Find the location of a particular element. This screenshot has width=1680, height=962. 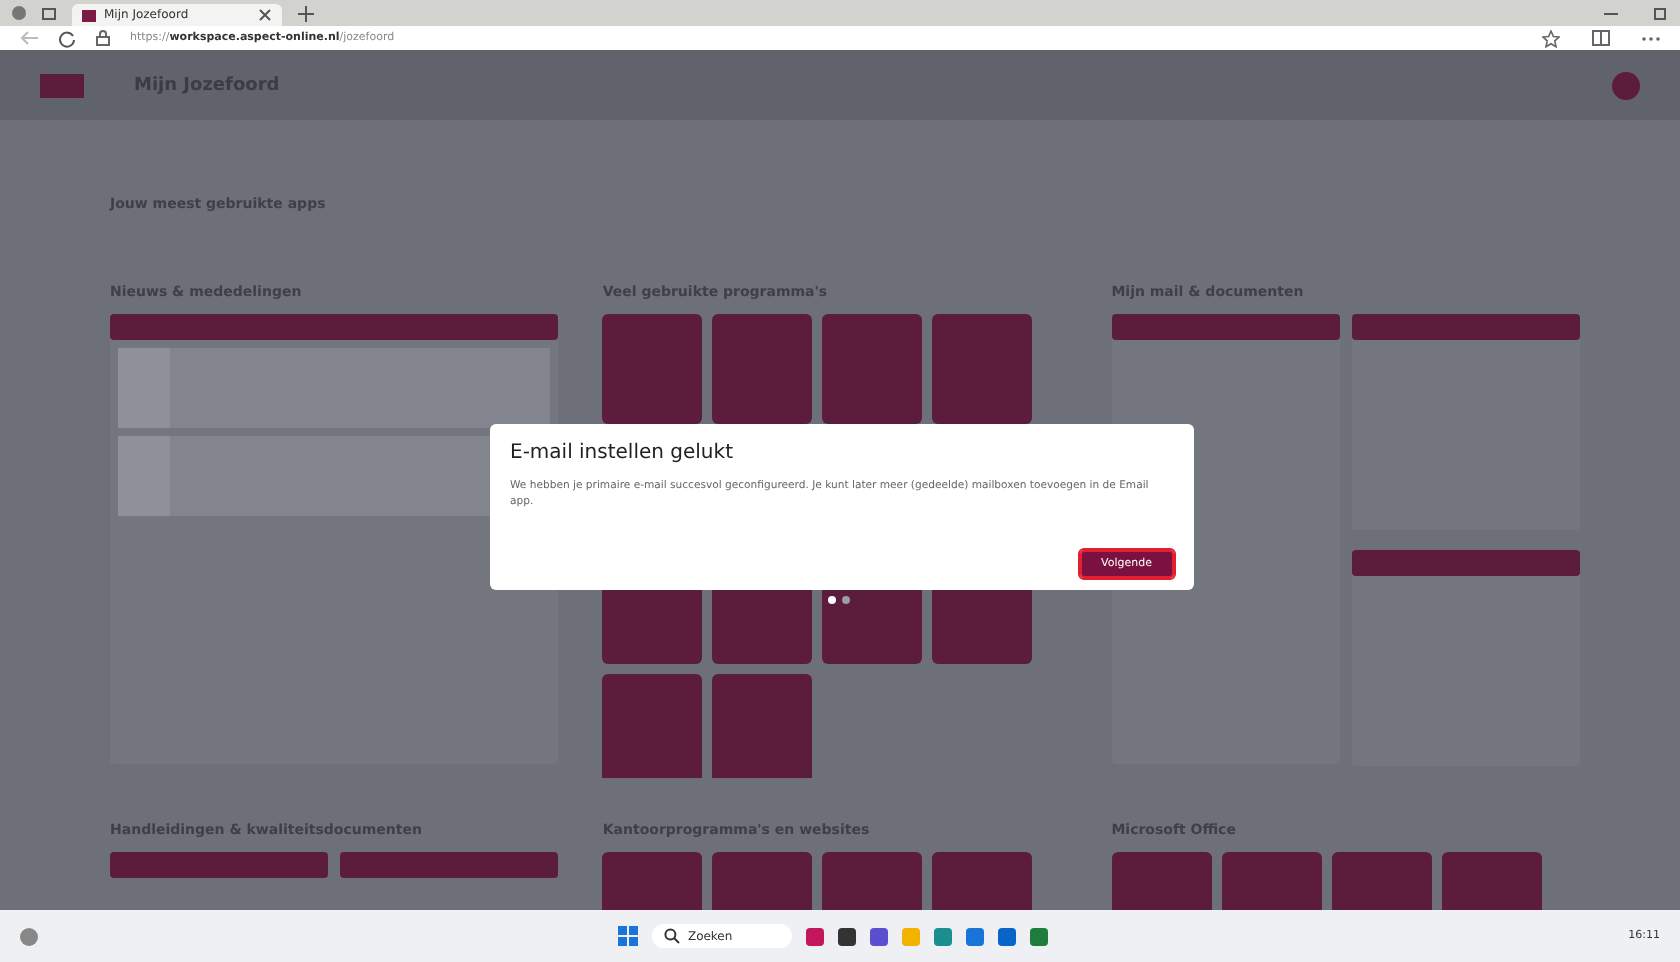

more-icon is located at coordinates (1651, 38).